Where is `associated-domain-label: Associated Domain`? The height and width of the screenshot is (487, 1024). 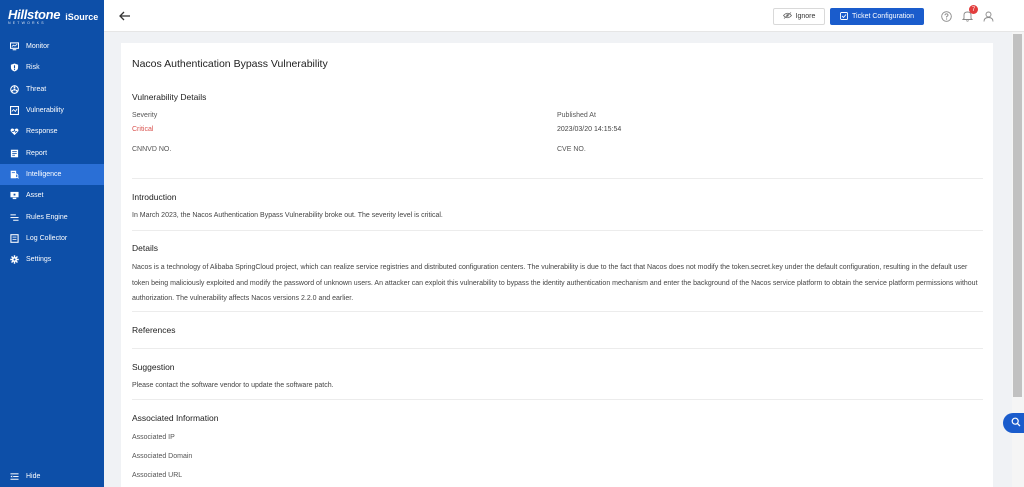
associated-domain-label: Associated Domain is located at coordinates (162, 456).